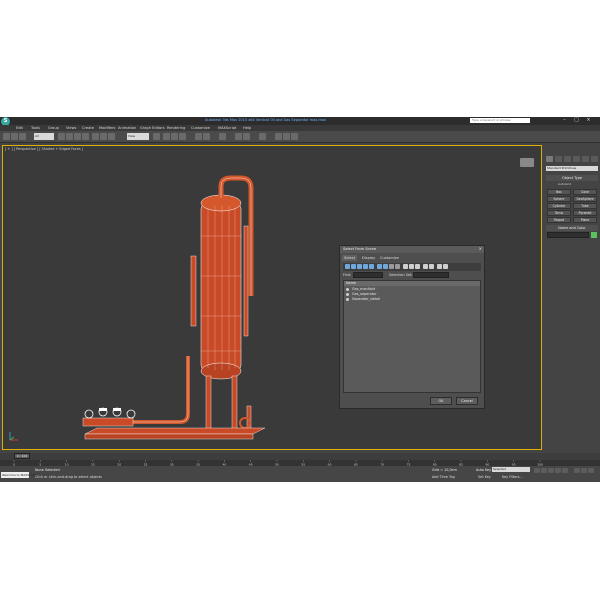 The height and width of the screenshot is (600, 600). Describe the element at coordinates (567, 159) in the screenshot. I see `hierarchy-tab-icon` at that location.